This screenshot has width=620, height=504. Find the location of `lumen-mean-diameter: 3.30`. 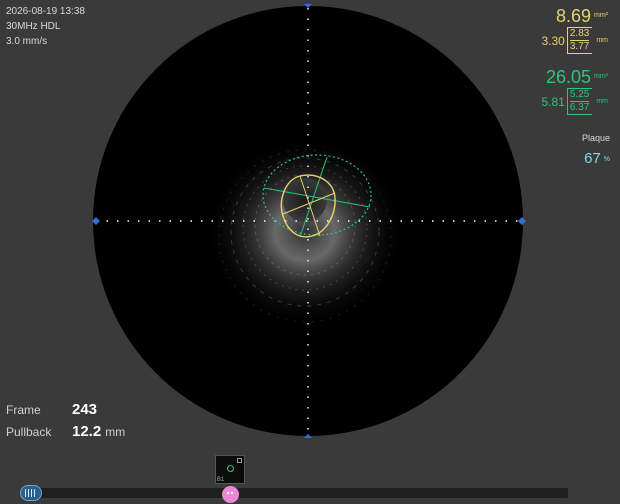

lumen-mean-diameter: 3.30 is located at coordinates (553, 40).